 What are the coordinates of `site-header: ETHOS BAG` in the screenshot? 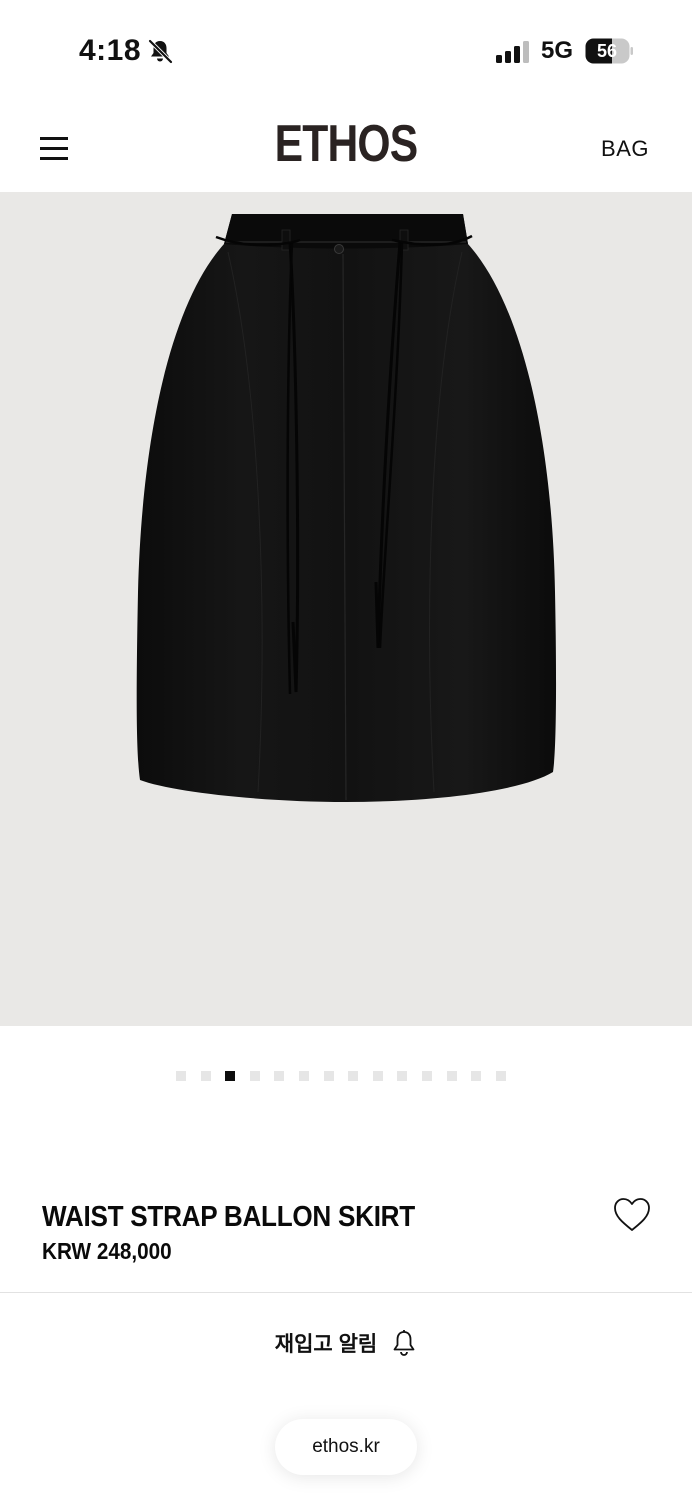 It's located at (346, 146).